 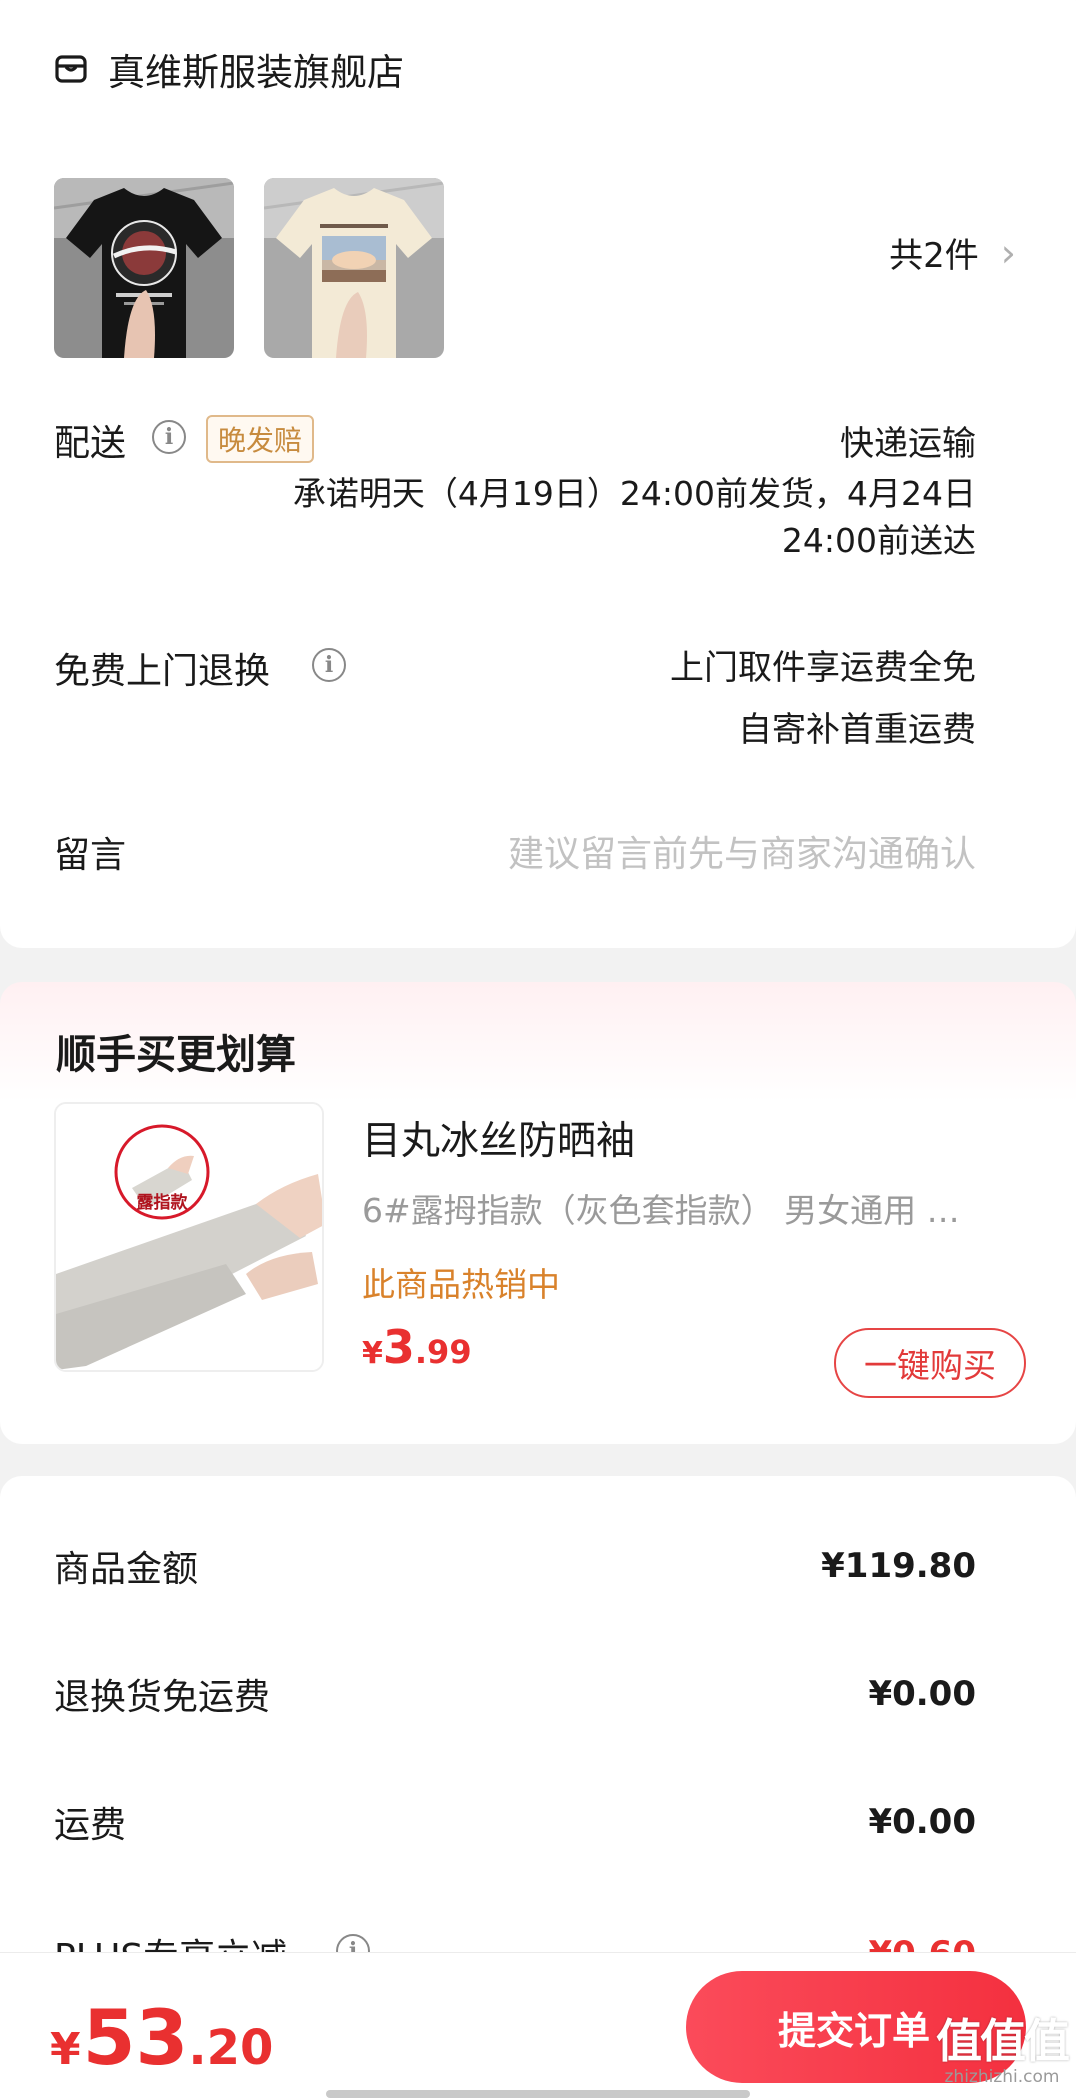 I want to click on return-fee-label: 退换货免运费, so click(x=162, y=1697).